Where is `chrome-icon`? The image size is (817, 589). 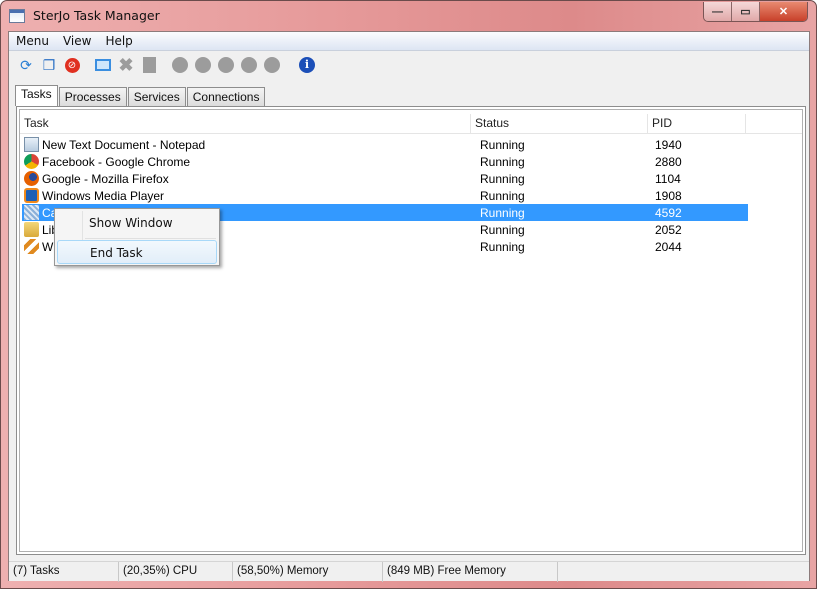
chrome-icon is located at coordinates (31, 161).